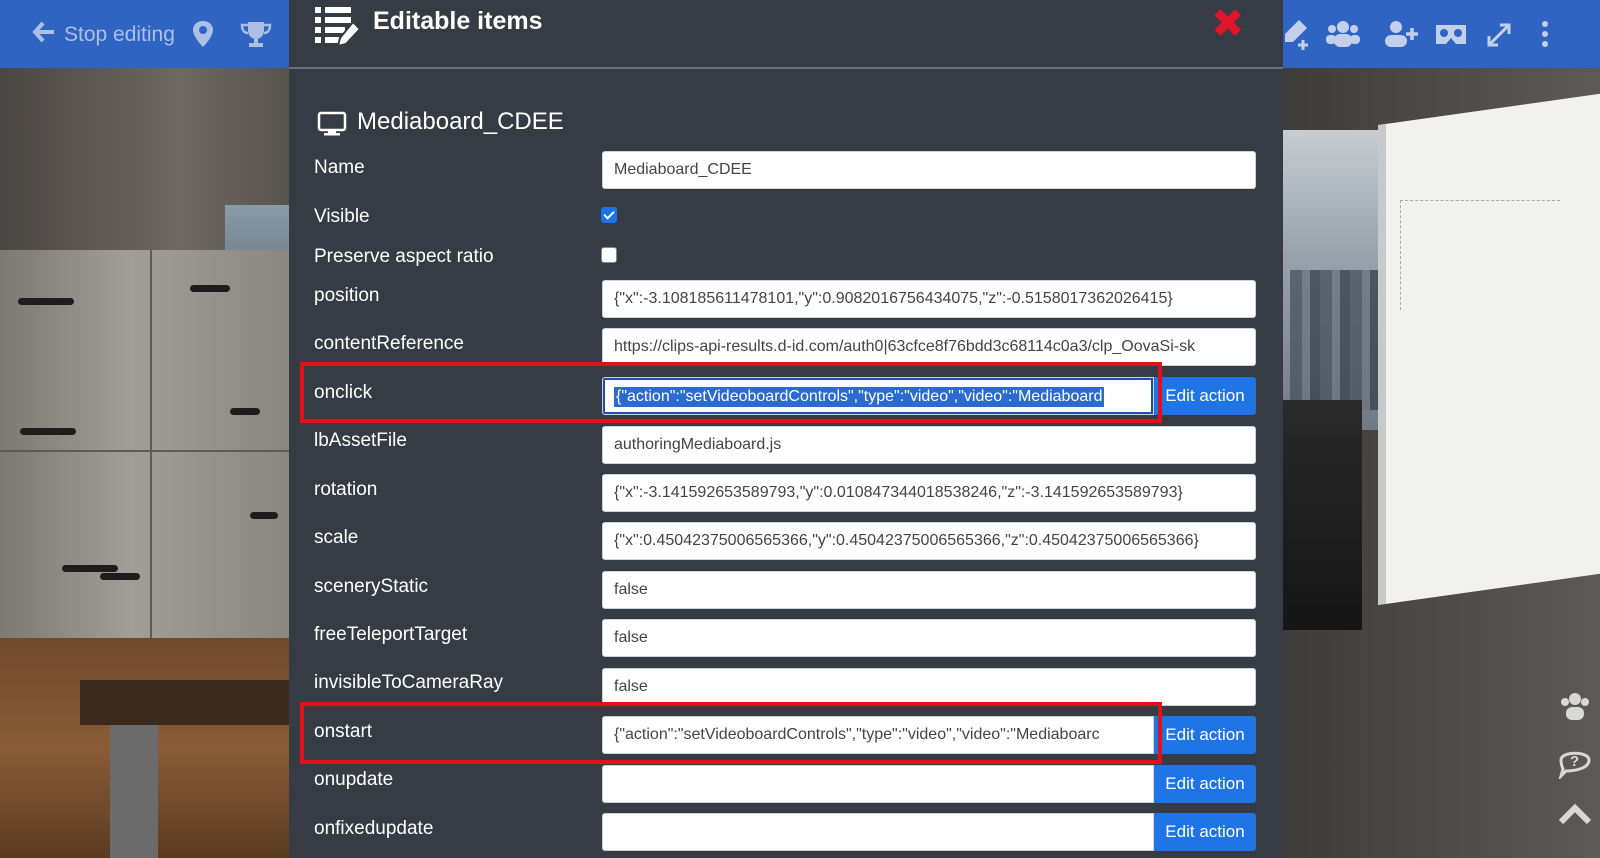 The width and height of the screenshot is (1600, 858). Describe the element at coordinates (374, 828) in the screenshot. I see `field-label: onfixedupdate` at that location.